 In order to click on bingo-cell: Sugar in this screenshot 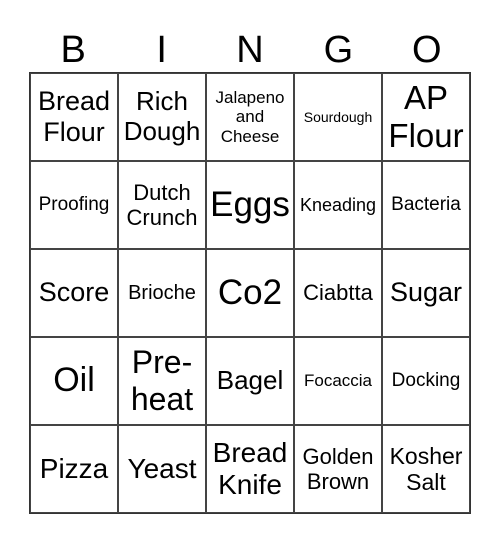, I will do `click(426, 293)`.